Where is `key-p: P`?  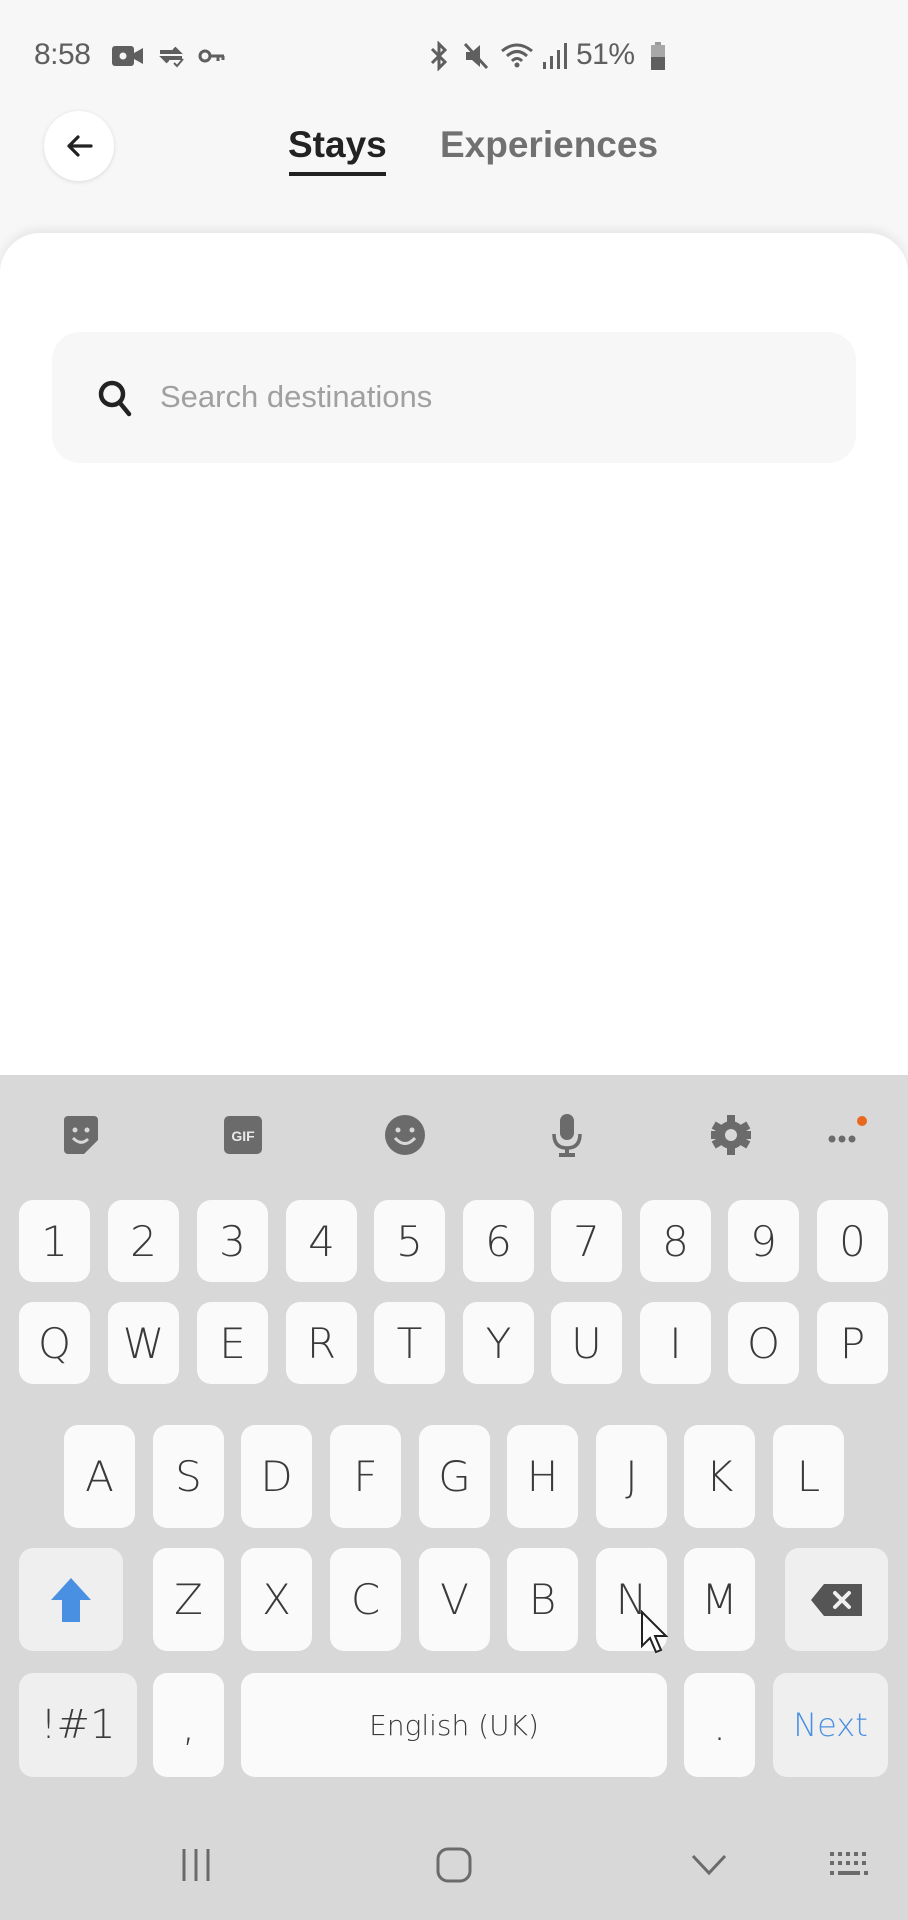 key-p: P is located at coordinates (852, 1343).